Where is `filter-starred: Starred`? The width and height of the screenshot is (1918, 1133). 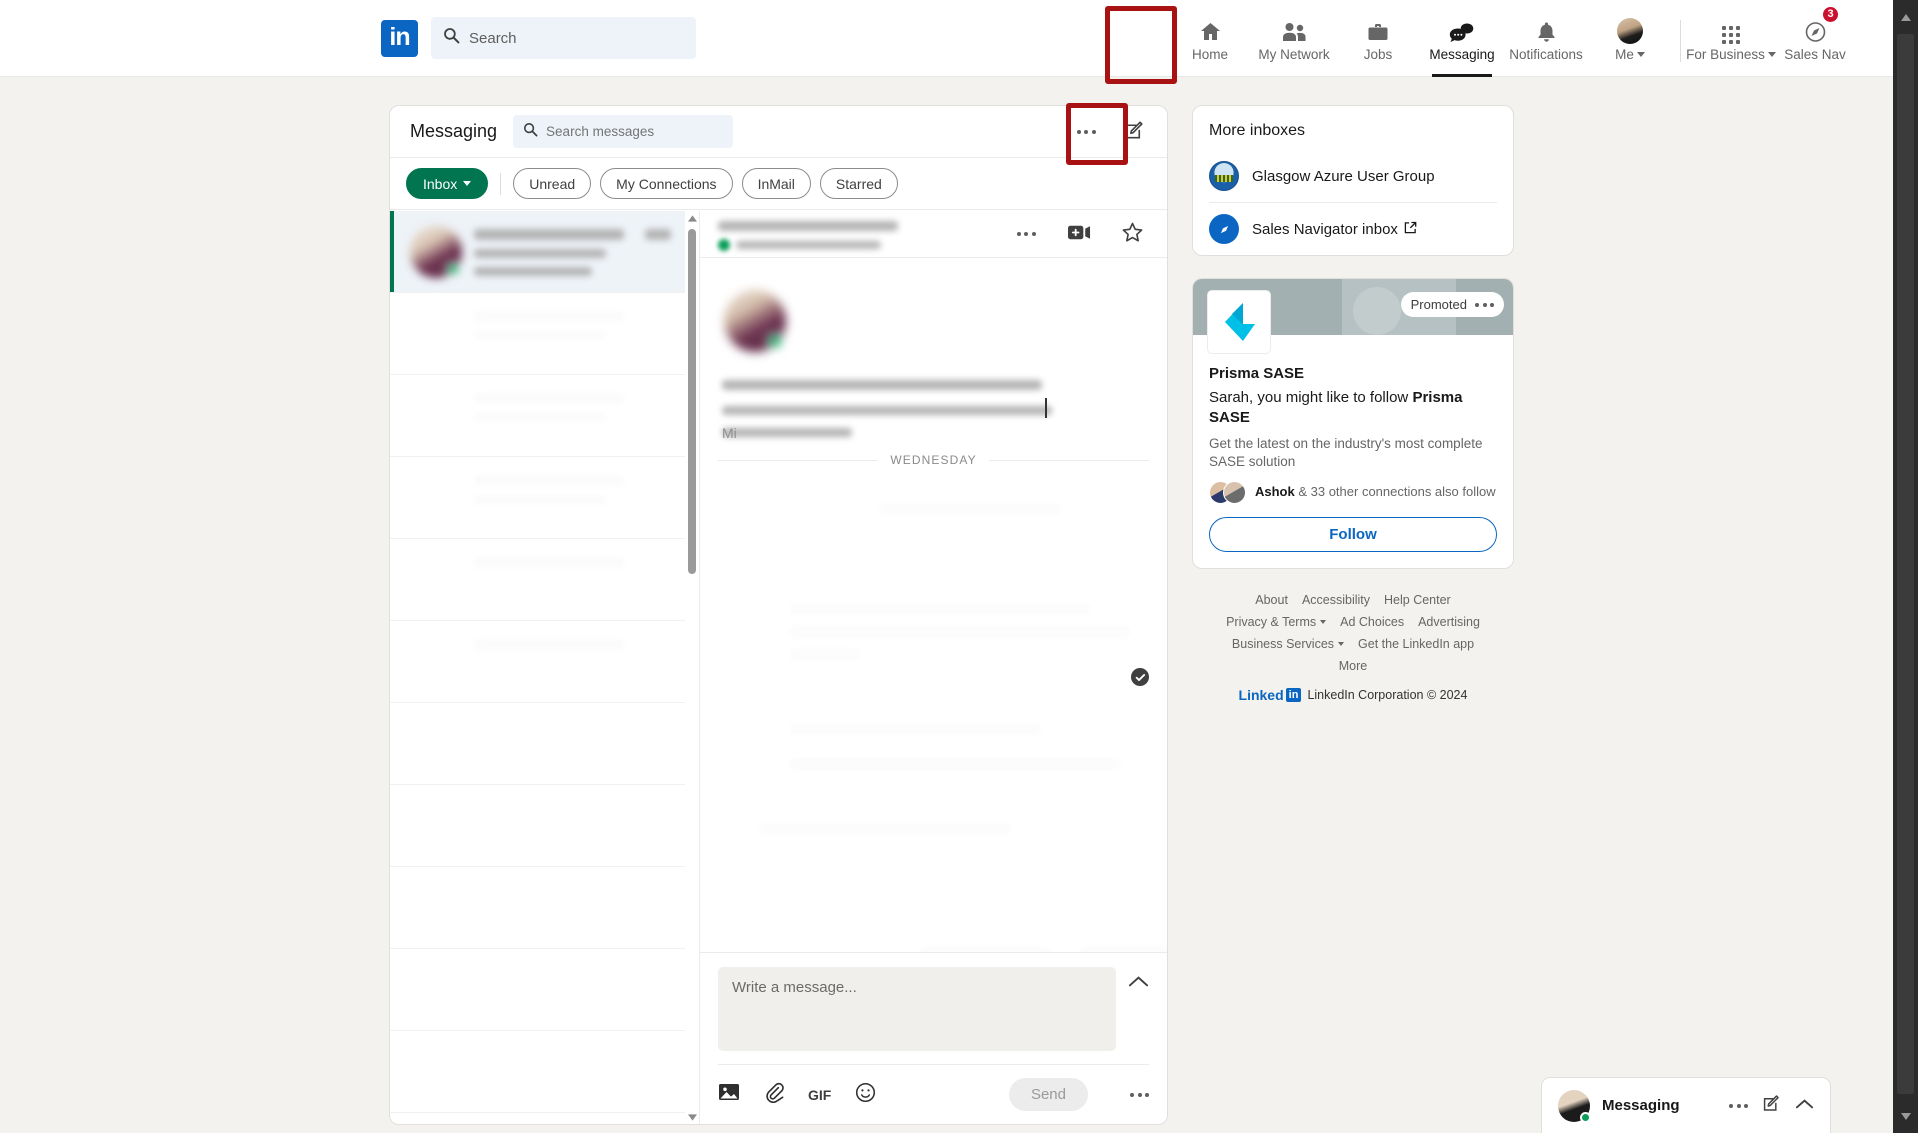 filter-starred: Starred is located at coordinates (858, 183).